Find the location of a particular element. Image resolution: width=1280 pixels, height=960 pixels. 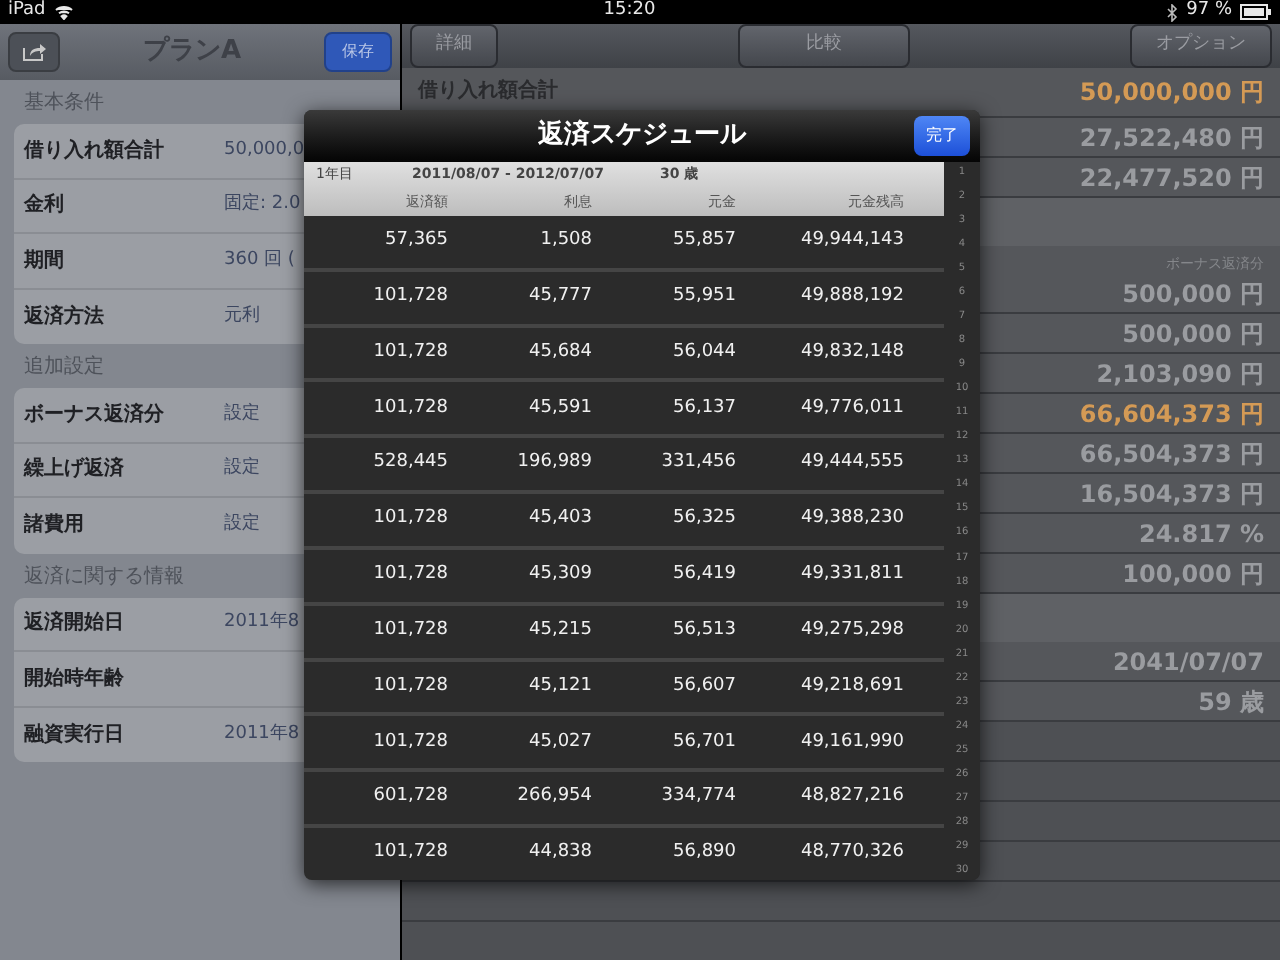

table-cell-text: 49,218,691 is located at coordinates (852, 686).